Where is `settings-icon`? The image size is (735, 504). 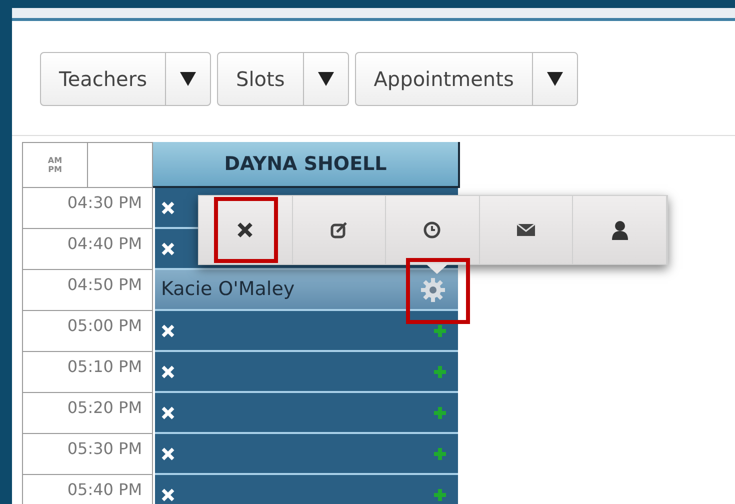
settings-icon is located at coordinates (433, 289).